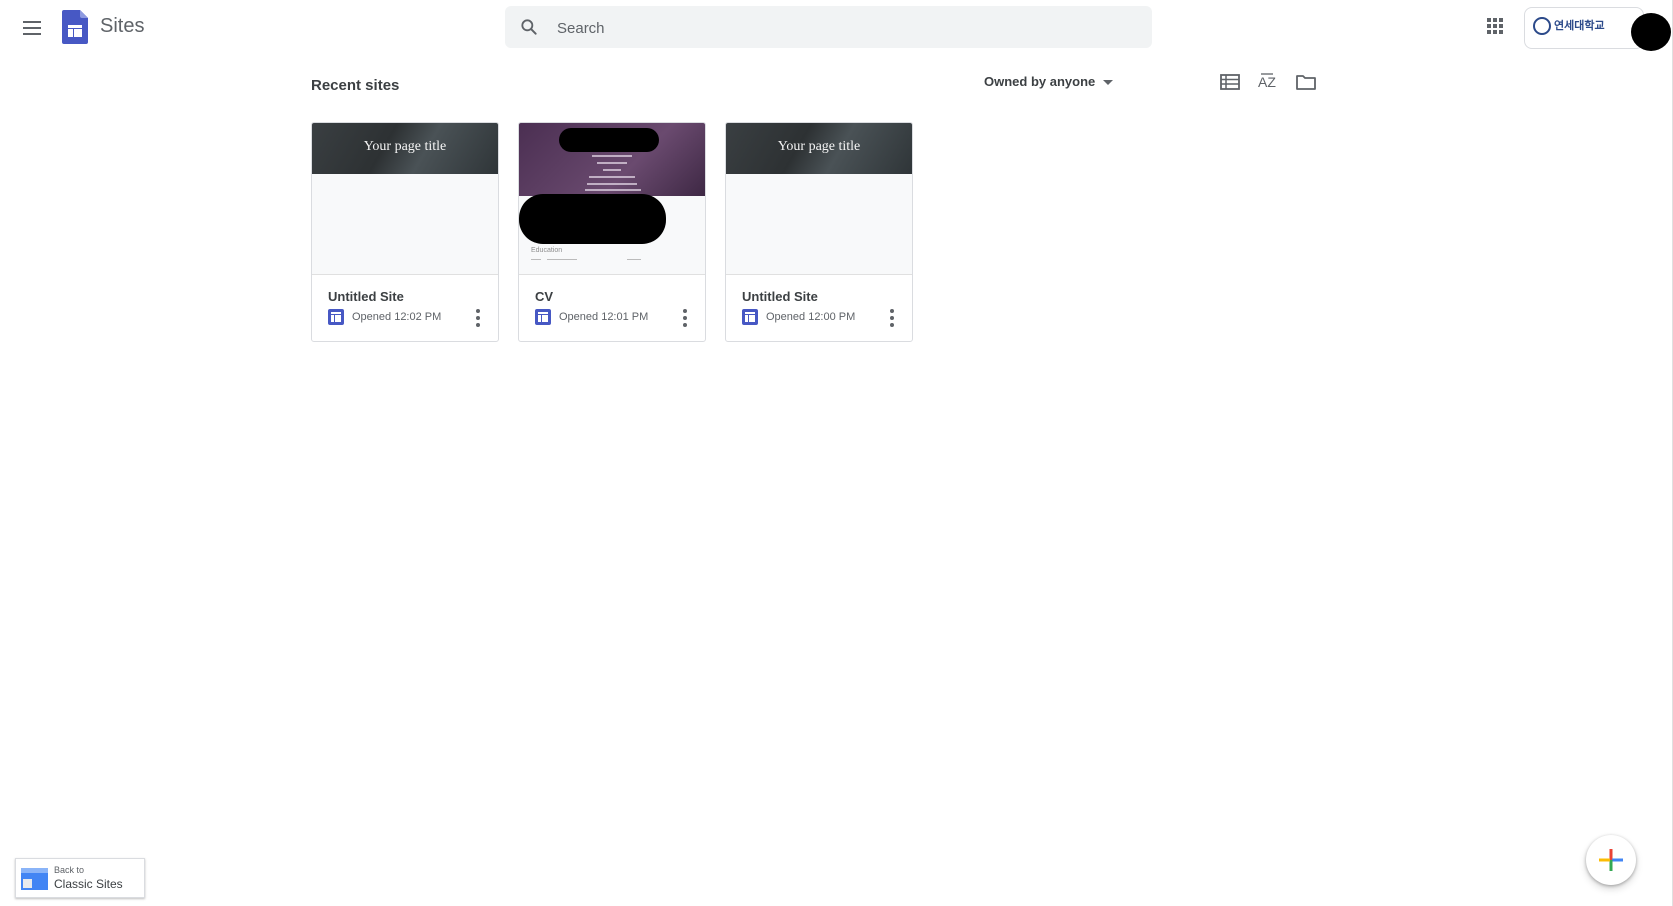 The width and height of the screenshot is (1673, 906). I want to click on sort-az-button: AZ, so click(1268, 82).